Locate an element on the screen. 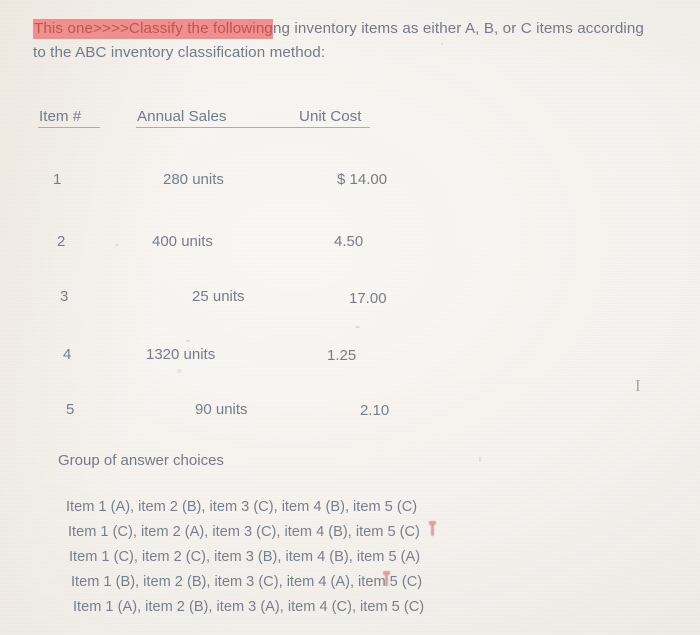 The width and height of the screenshot is (700, 635). table-row: 2.10 is located at coordinates (375, 410).